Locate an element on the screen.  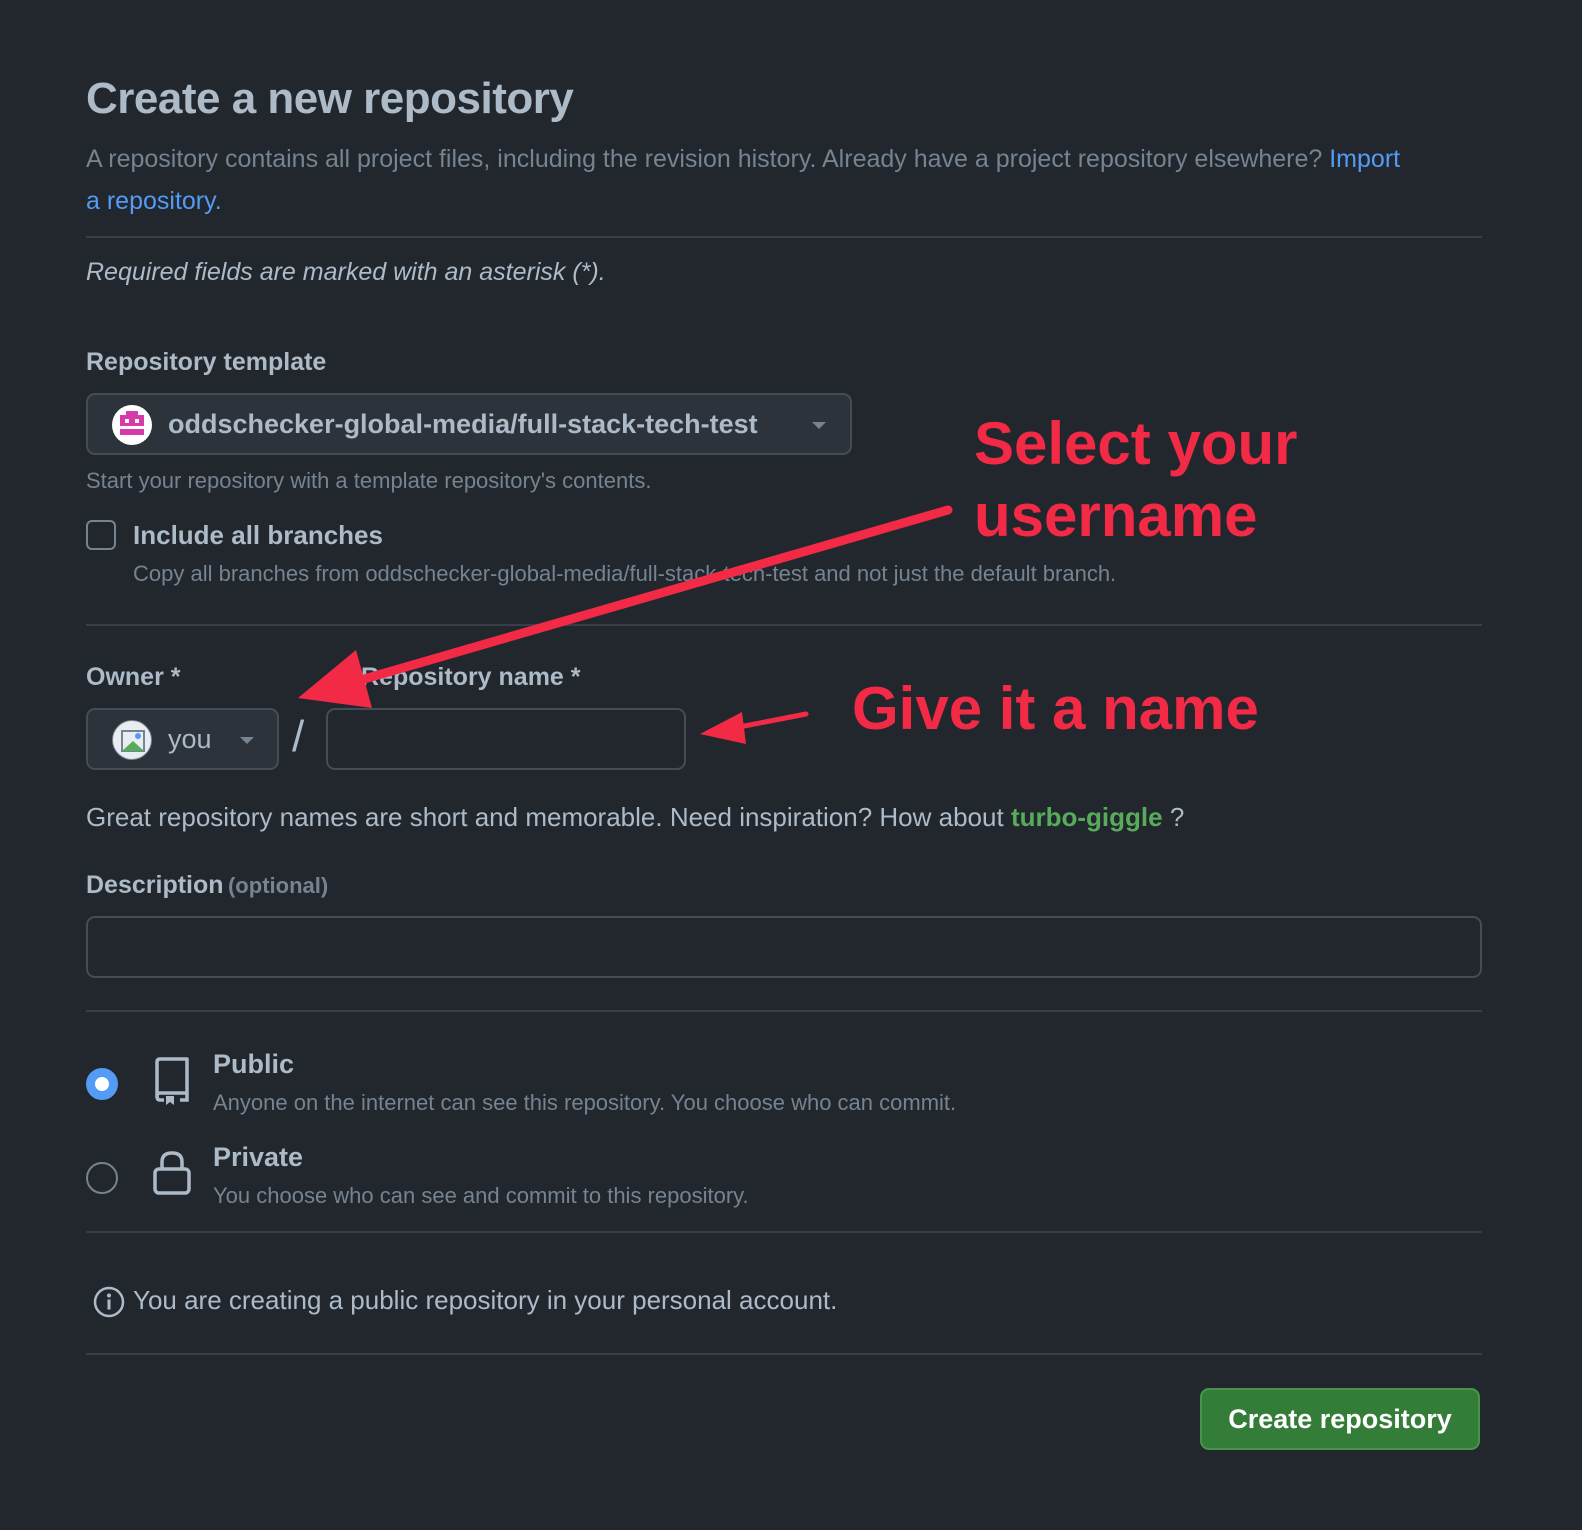
owner-value: you is located at coordinates (190, 739).